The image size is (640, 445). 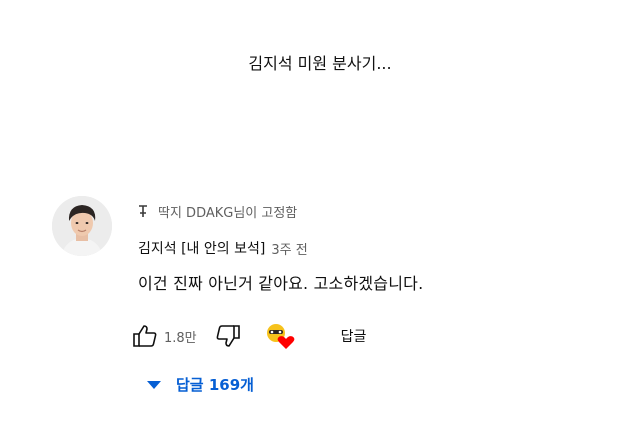 I want to click on comment-header: 김지석 [내 안의 보석] 3주 전, so click(x=223, y=248).